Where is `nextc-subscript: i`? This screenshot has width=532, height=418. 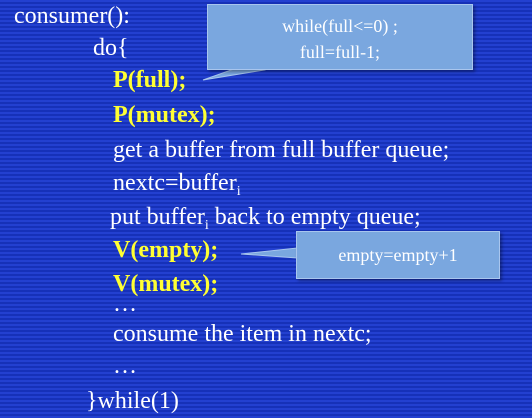
nextc-subscript: i is located at coordinates (238, 191).